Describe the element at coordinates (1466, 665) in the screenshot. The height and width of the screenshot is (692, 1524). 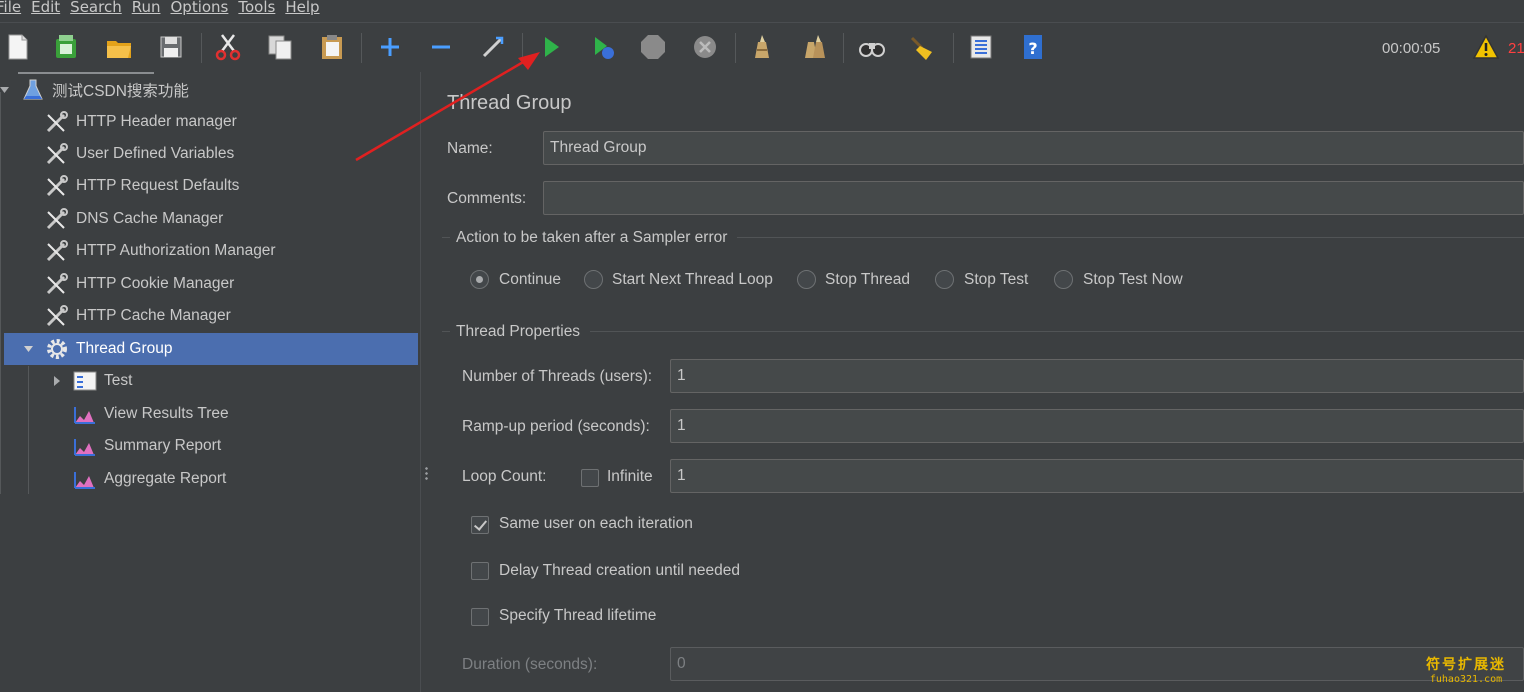
I see `watermark-line1: 符号扩展迷` at that location.